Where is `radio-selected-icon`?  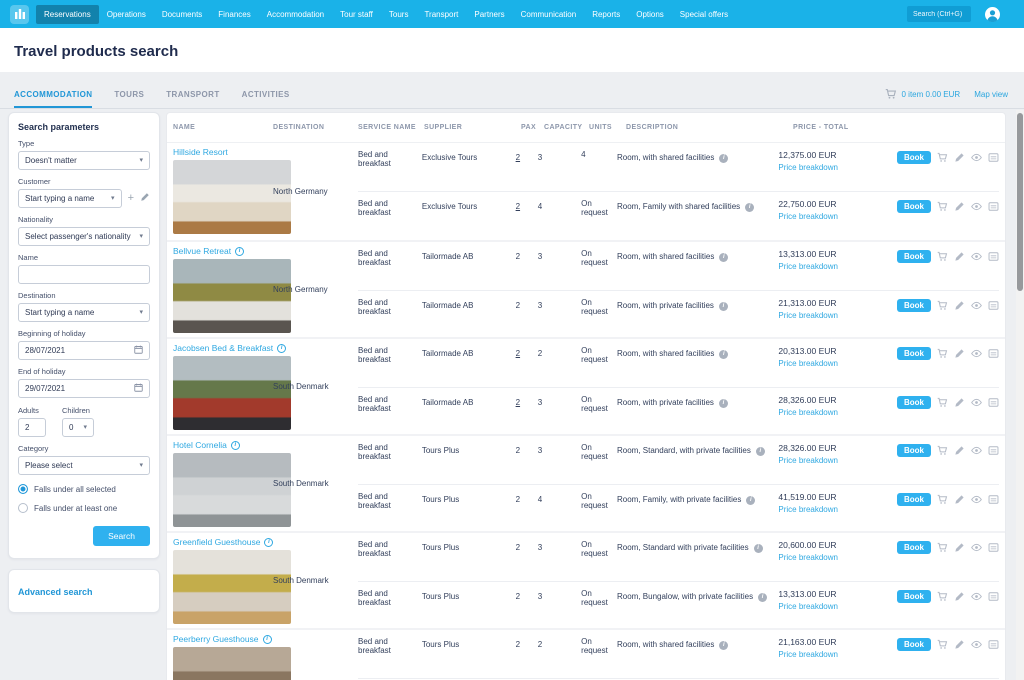 radio-selected-icon is located at coordinates (23, 489).